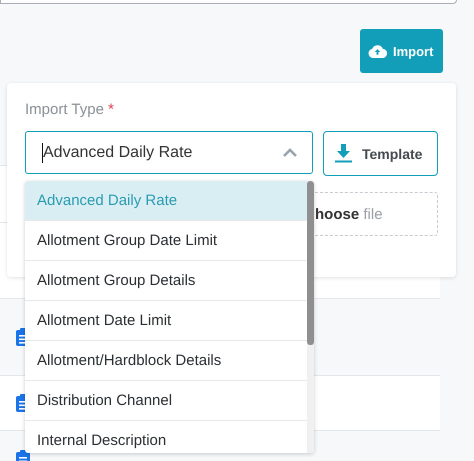 The height and width of the screenshot is (461, 474). I want to click on select-field: Advanced Daily Rate, so click(169, 152).